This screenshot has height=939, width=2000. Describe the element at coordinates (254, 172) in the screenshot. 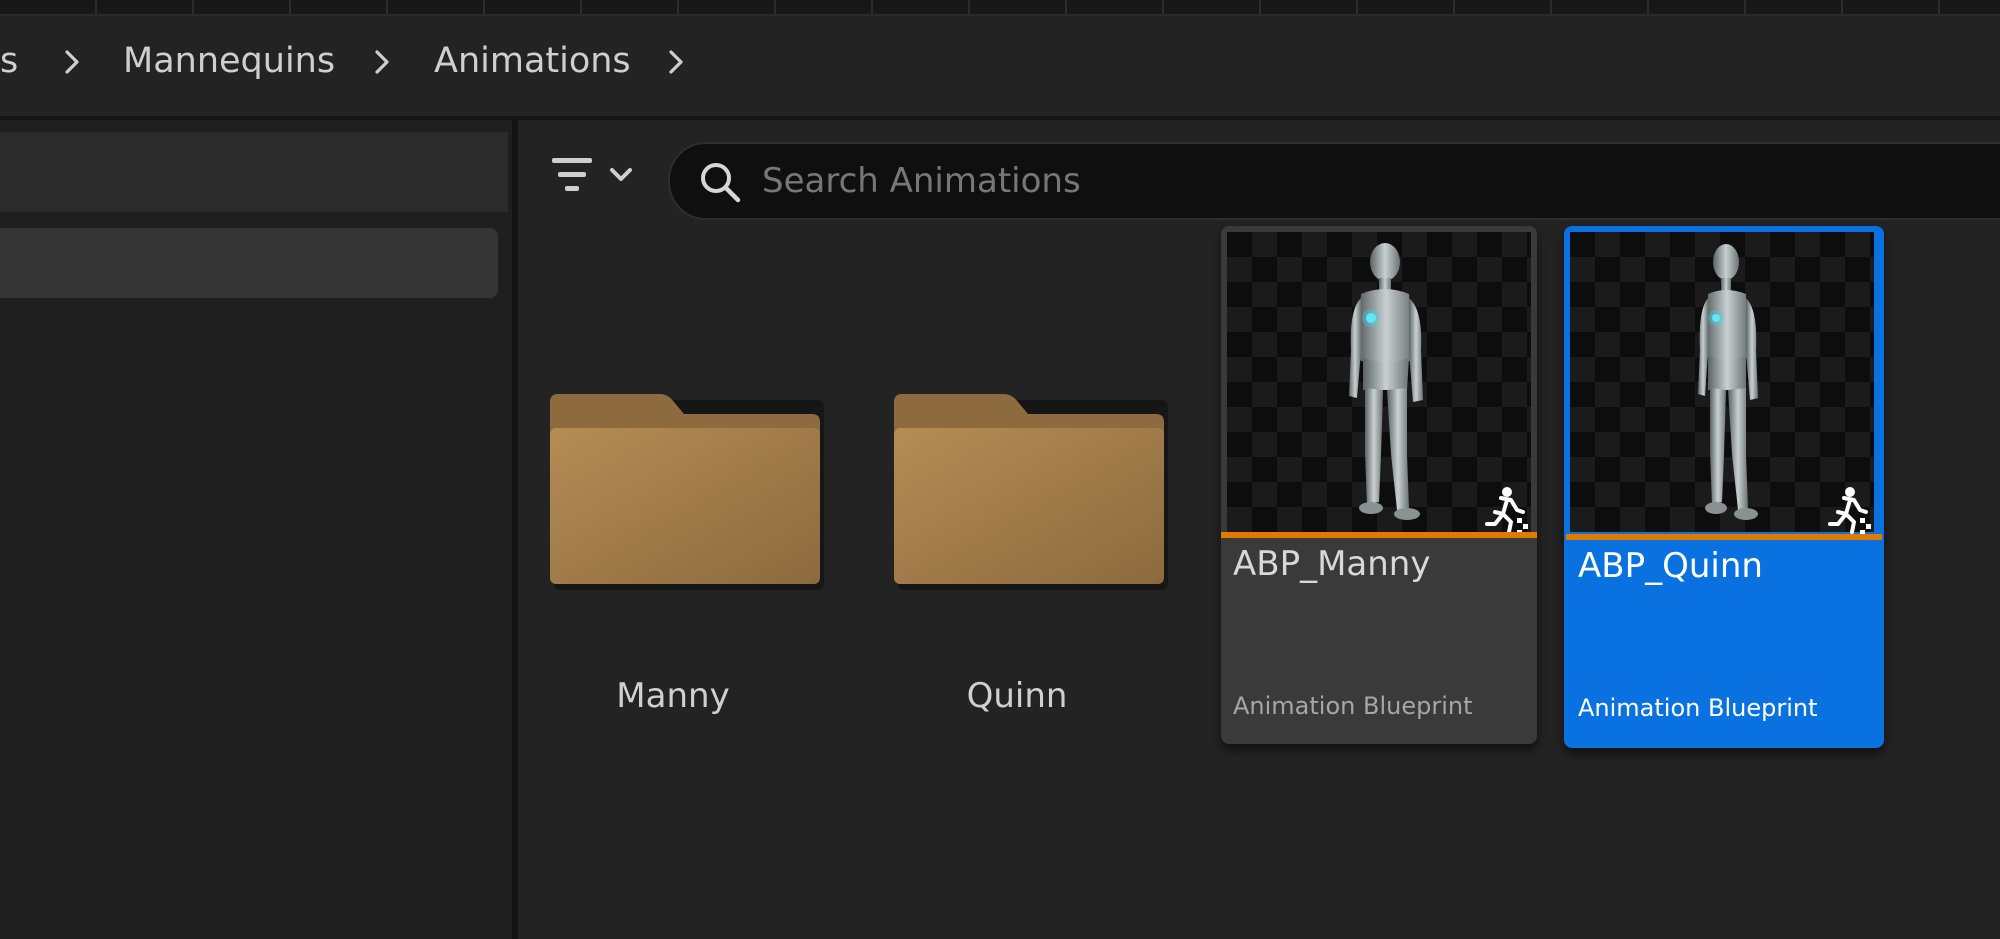

I see `folder-tree-header` at that location.